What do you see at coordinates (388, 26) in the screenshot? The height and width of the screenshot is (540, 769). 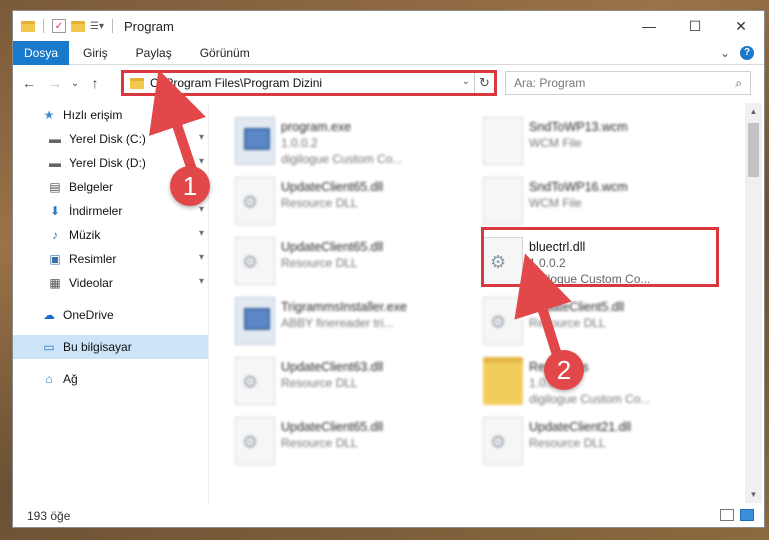 I see `title-bar: ✓ ☰▾ Program — ☐ ✕` at bounding box center [388, 26].